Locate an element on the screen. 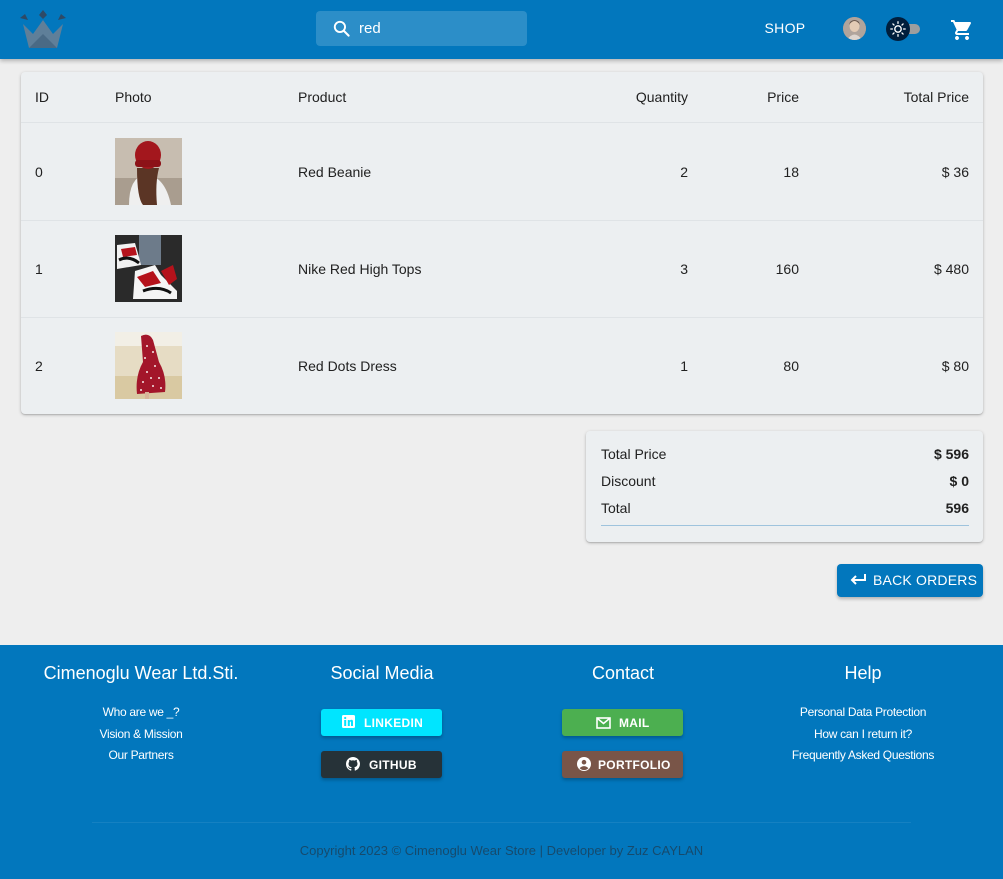 The height and width of the screenshot is (879, 1003). avatar is located at coordinates (854, 28).